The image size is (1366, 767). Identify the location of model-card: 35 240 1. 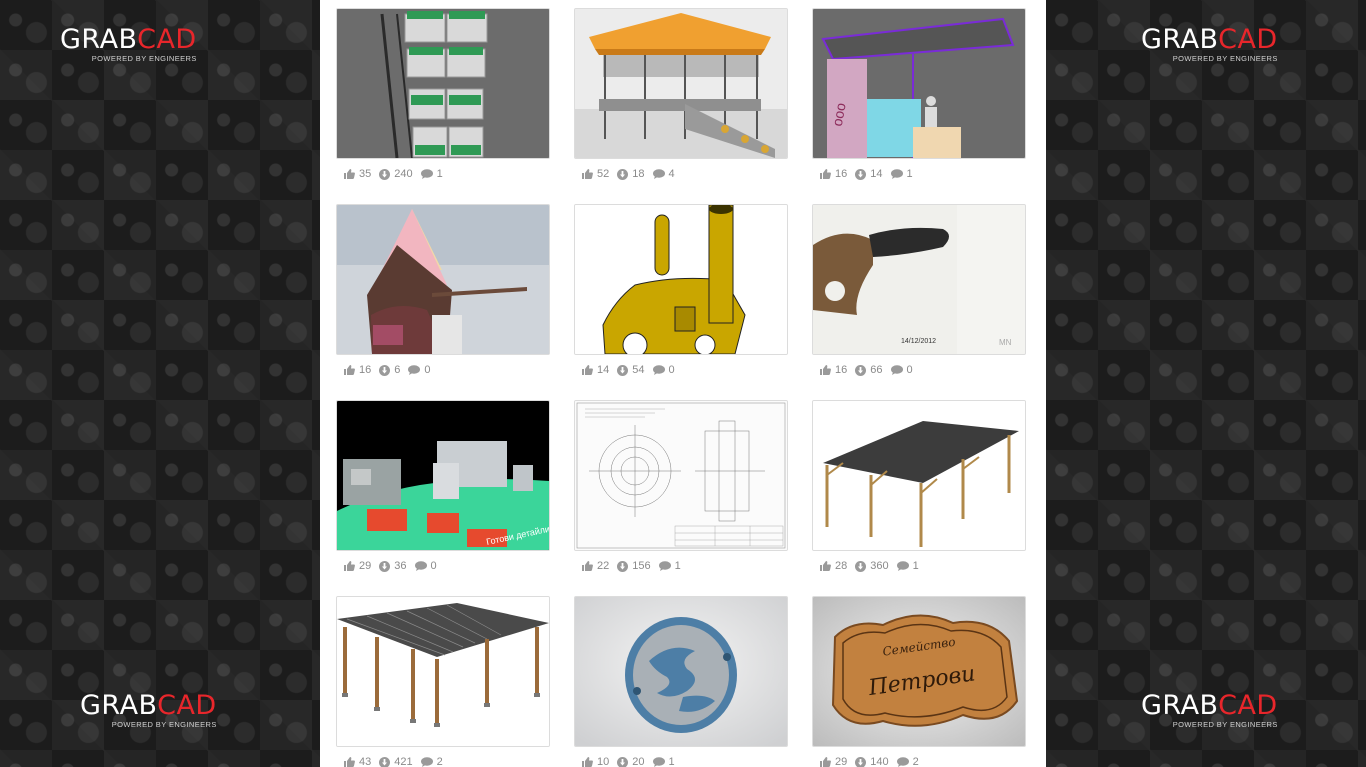
(443, 95).